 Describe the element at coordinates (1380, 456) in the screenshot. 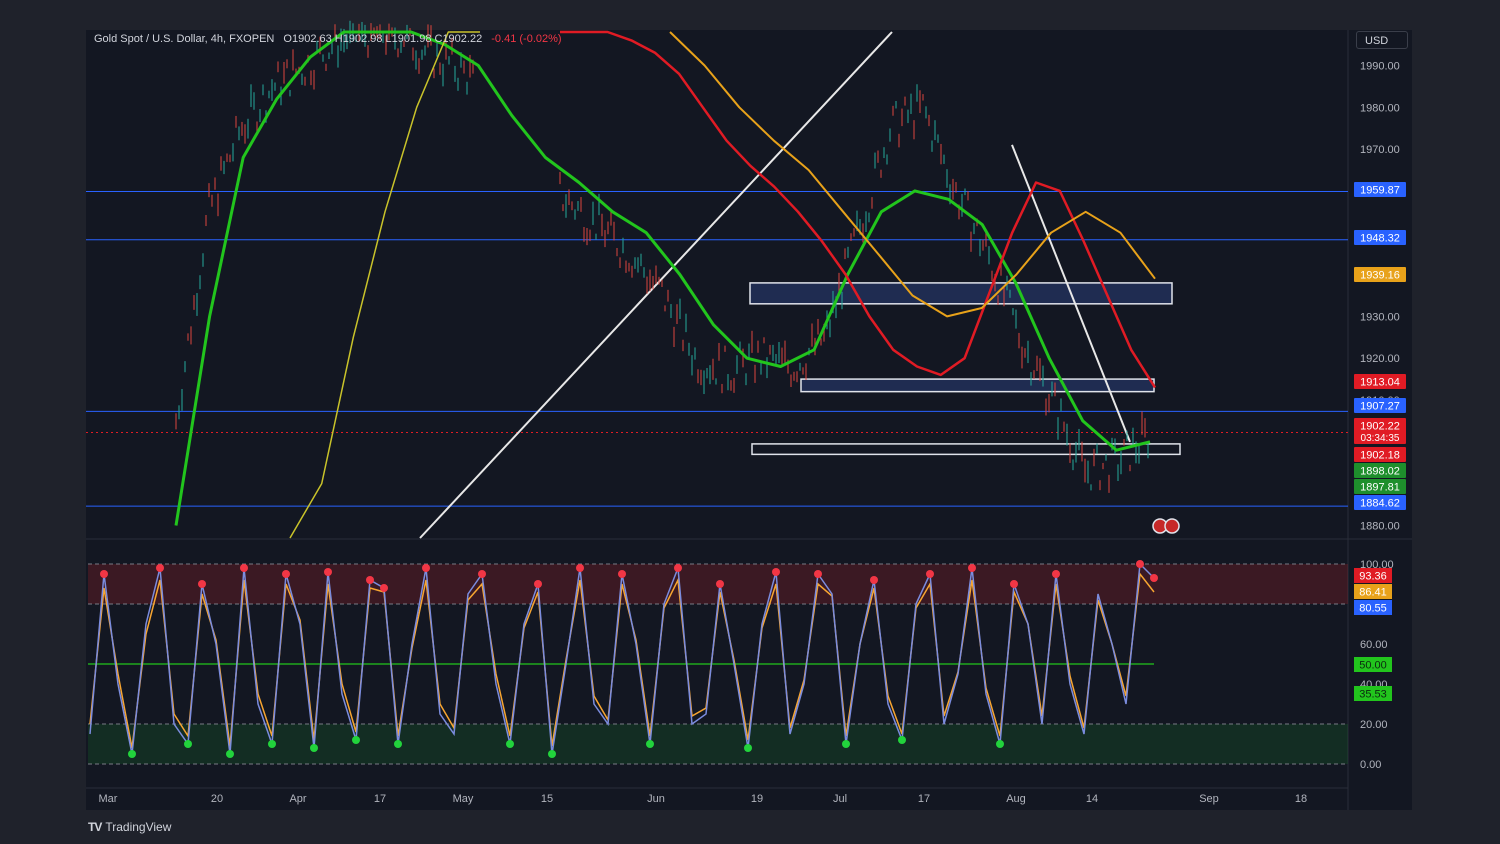

I see `price-tag-label: 1902.18` at that location.